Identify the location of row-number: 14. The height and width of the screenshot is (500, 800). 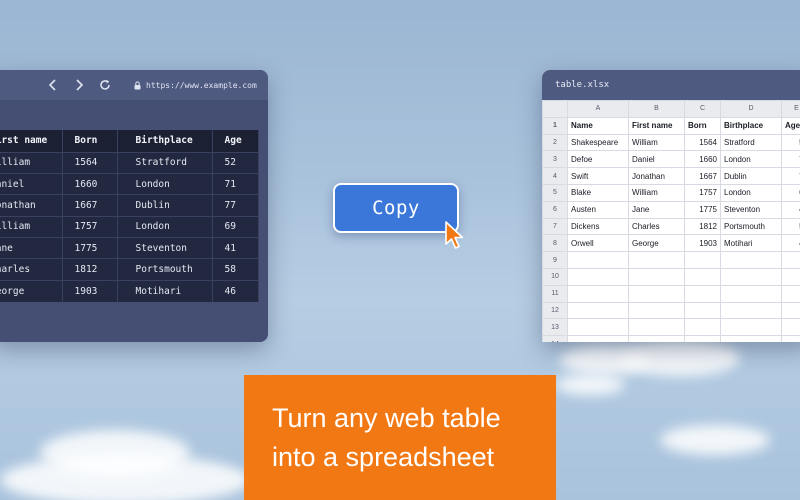
(555, 338).